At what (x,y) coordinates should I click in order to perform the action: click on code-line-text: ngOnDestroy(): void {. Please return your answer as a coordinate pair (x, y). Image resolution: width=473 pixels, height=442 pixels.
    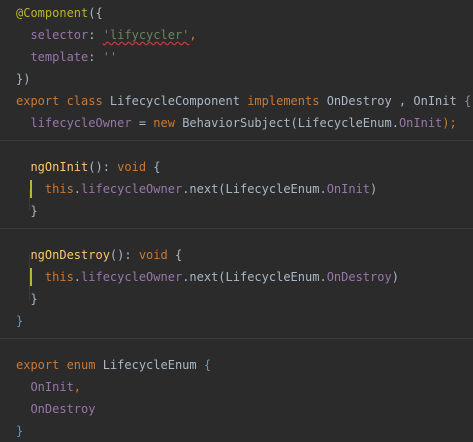
    Looking at the image, I should click on (99, 255).